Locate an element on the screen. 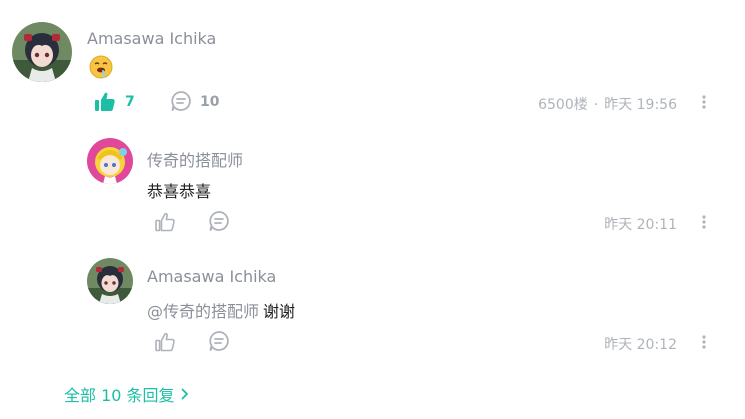  comment-meta: 6500楼 · 昨天 19:56 is located at coordinates (607, 104).